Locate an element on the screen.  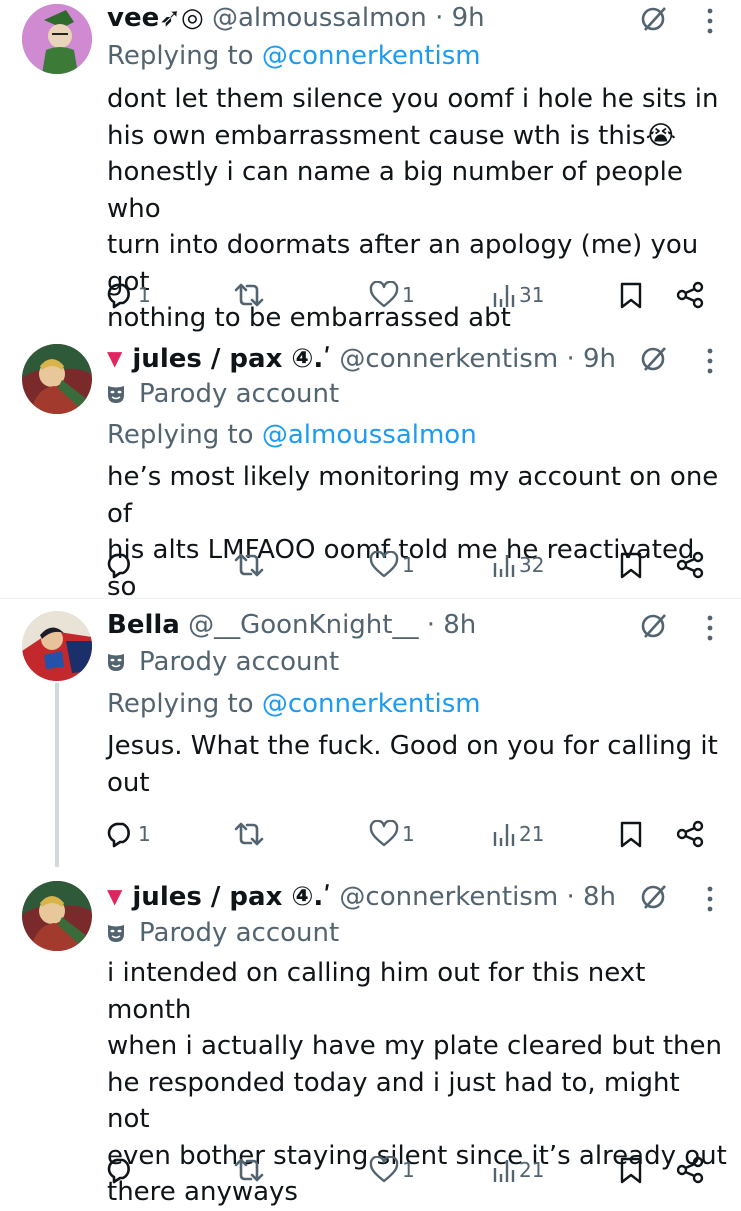
action-bar: 1 21 is located at coordinates (407, 1170).